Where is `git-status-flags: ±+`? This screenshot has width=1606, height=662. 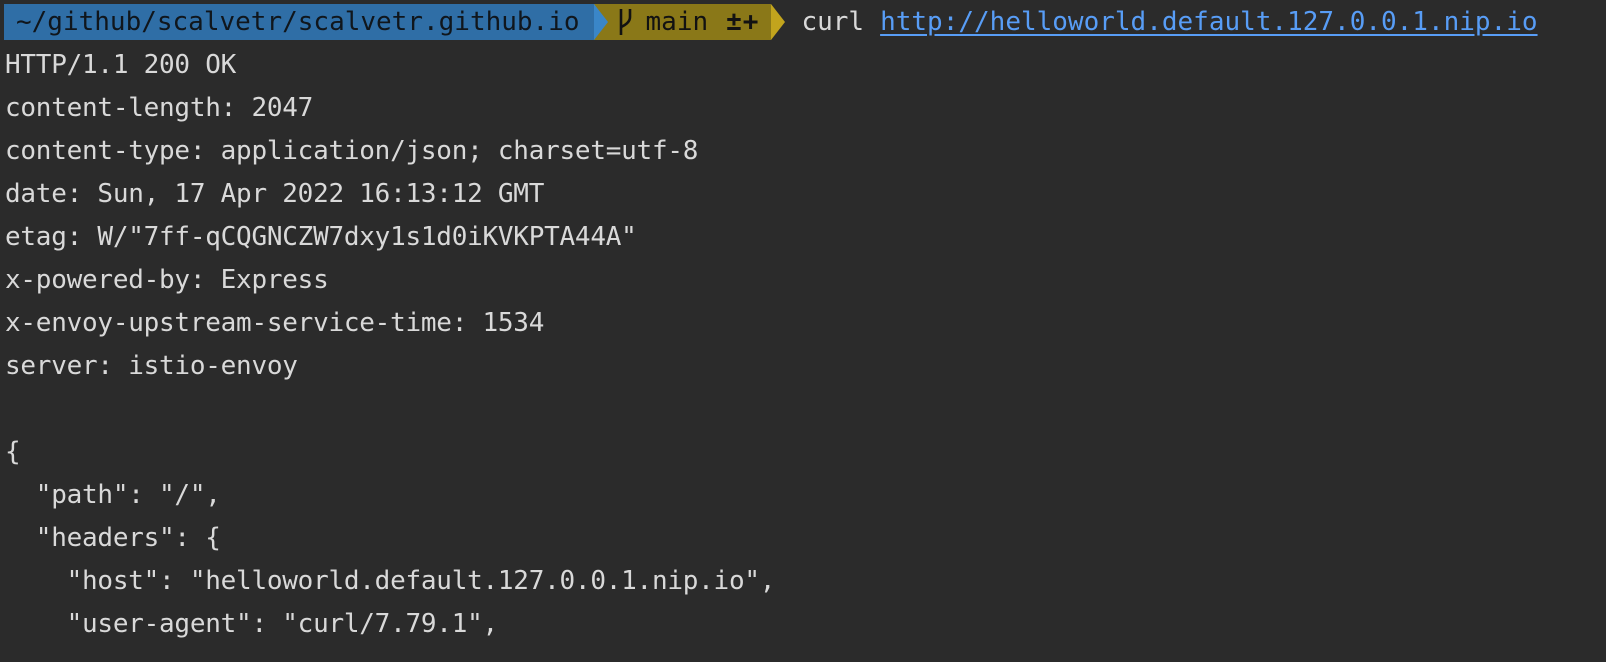
git-status-flags: ±+ is located at coordinates (743, 22).